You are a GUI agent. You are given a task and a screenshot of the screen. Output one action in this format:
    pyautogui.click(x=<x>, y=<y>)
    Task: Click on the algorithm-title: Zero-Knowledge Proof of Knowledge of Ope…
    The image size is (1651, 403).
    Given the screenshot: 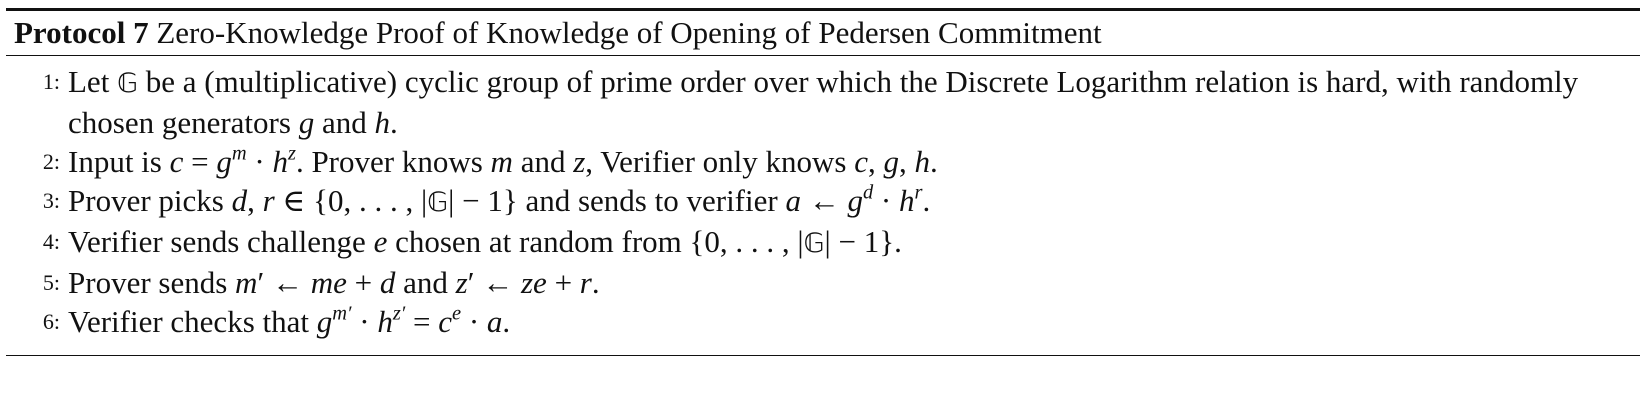 What is the action you would take?
    pyautogui.click(x=629, y=32)
    